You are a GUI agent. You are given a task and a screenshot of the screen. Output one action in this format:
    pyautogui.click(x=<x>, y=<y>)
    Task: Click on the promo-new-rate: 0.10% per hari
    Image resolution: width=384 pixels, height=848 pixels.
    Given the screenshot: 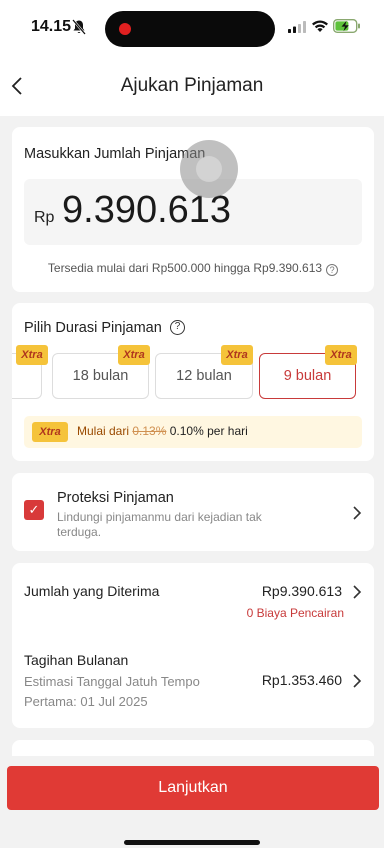 What is the action you would take?
    pyautogui.click(x=208, y=431)
    